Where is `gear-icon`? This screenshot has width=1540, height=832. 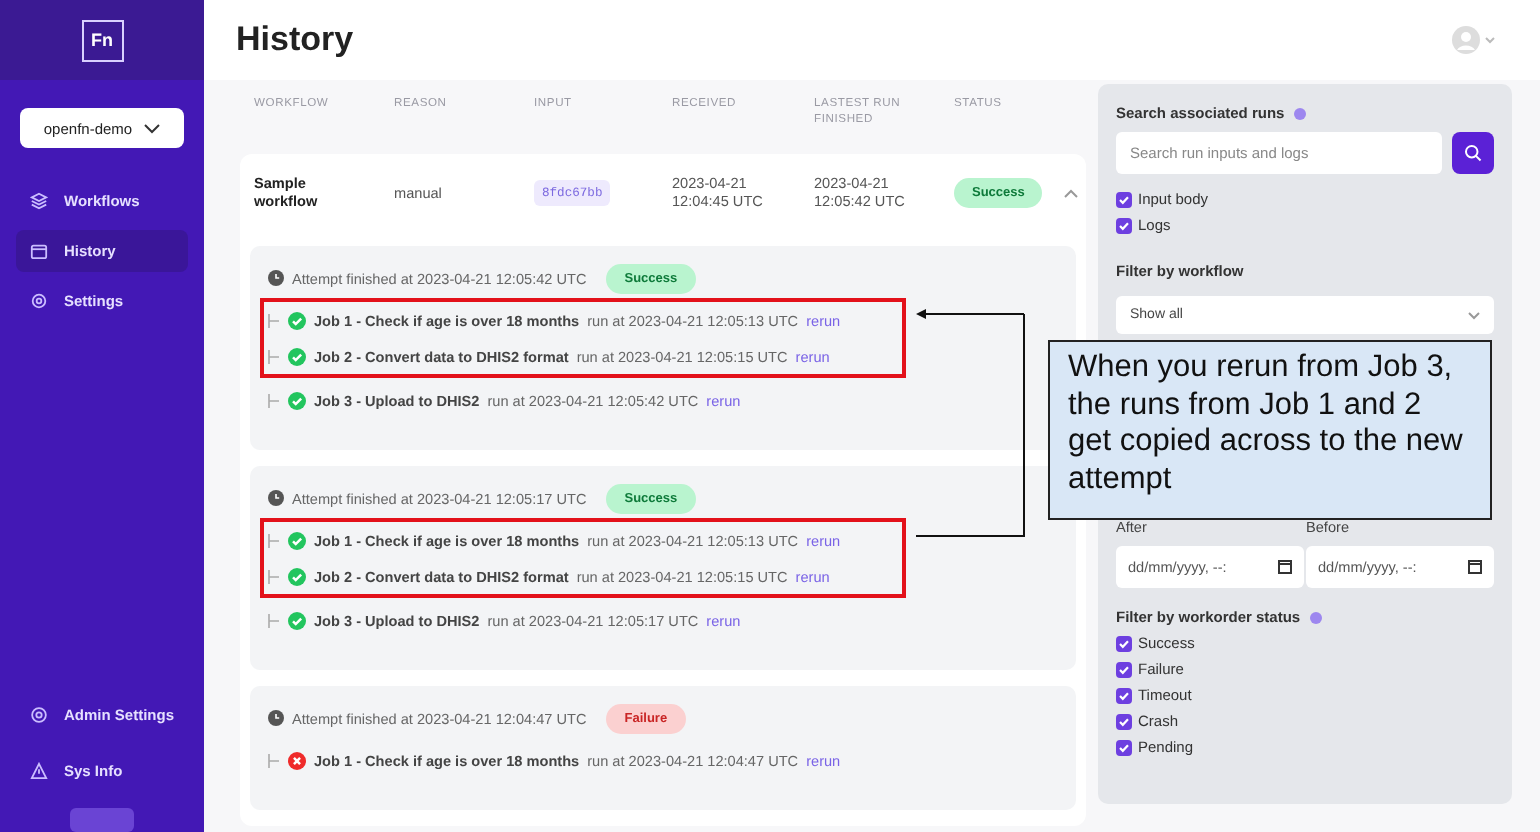
gear-icon is located at coordinates (39, 715).